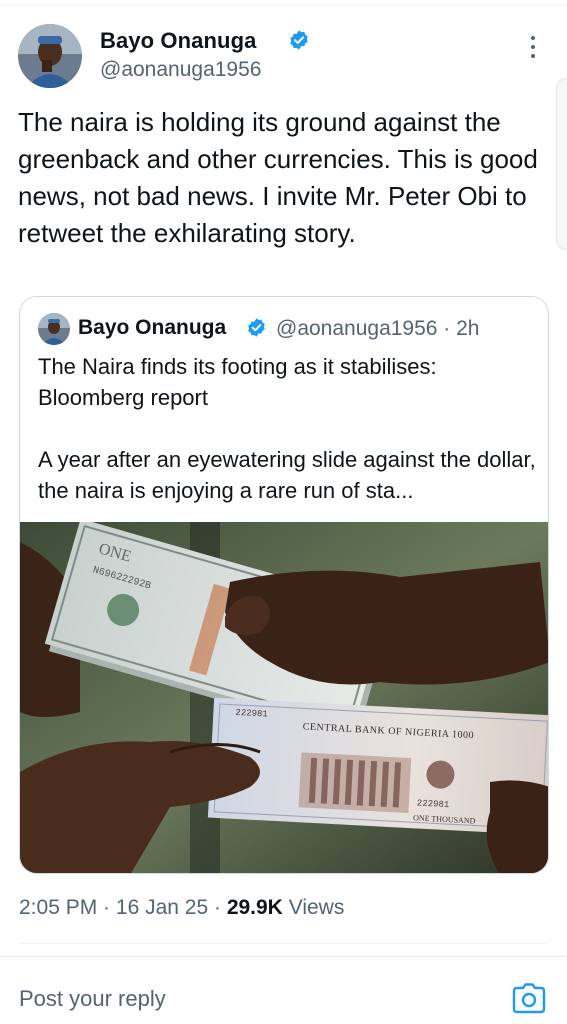  I want to click on views-label: Views, so click(316, 907).